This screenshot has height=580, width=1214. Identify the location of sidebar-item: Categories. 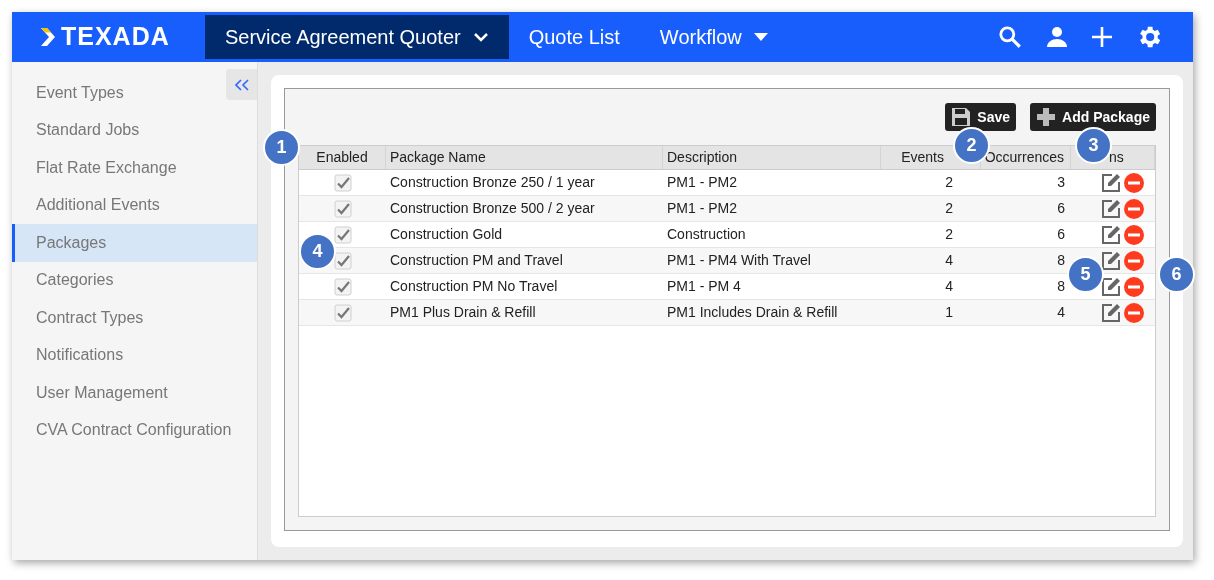
(134, 280).